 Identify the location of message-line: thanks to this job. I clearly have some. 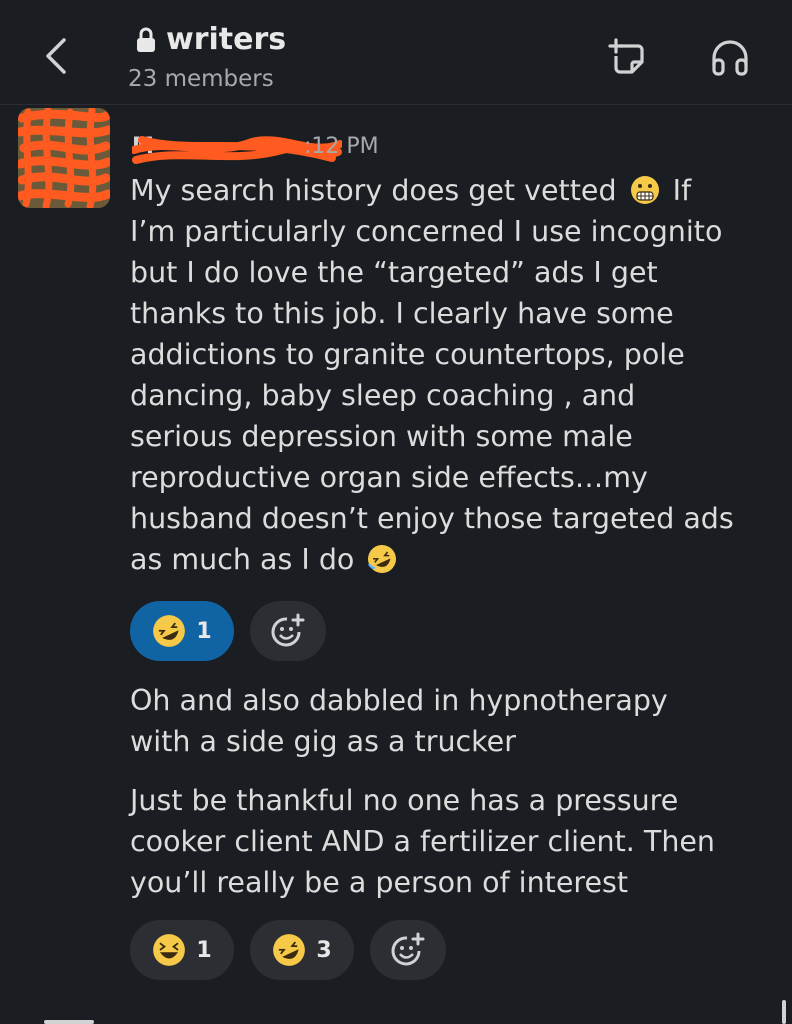
(402, 313).